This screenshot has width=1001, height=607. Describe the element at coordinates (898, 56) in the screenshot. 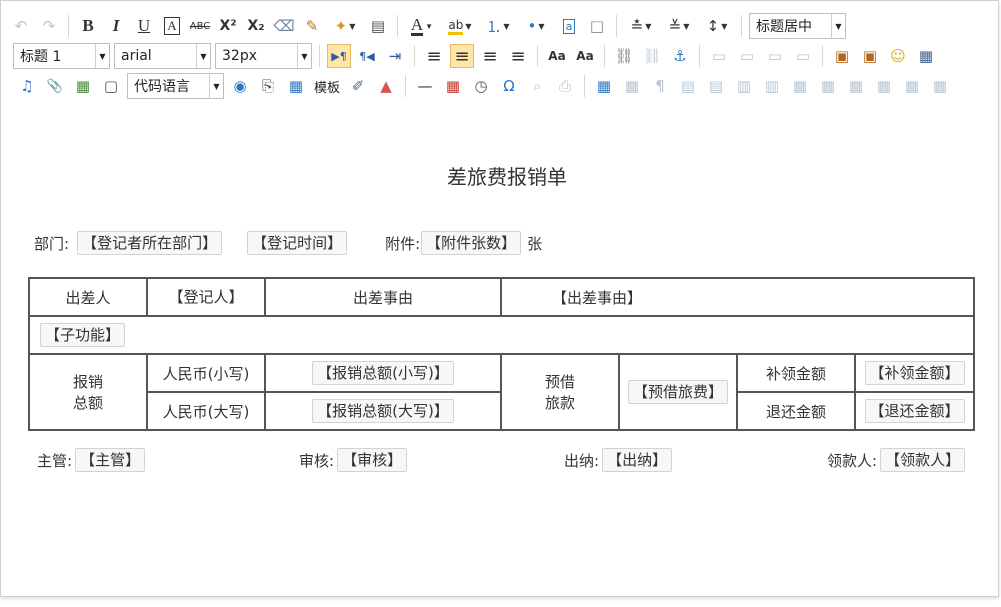

I see `emotion-icon: ☺` at that location.